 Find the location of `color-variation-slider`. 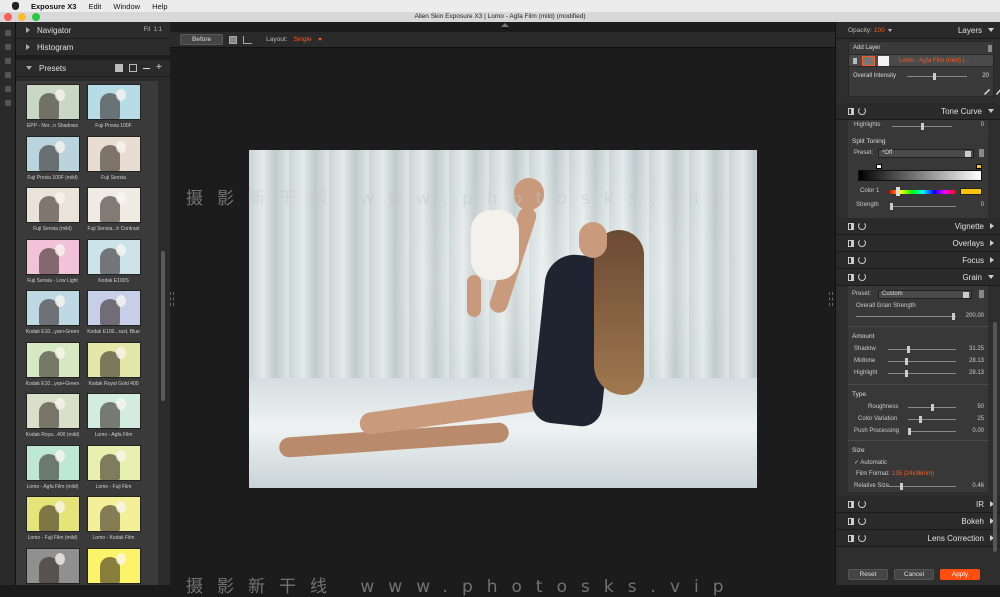

color-variation-slider is located at coordinates (932, 419).